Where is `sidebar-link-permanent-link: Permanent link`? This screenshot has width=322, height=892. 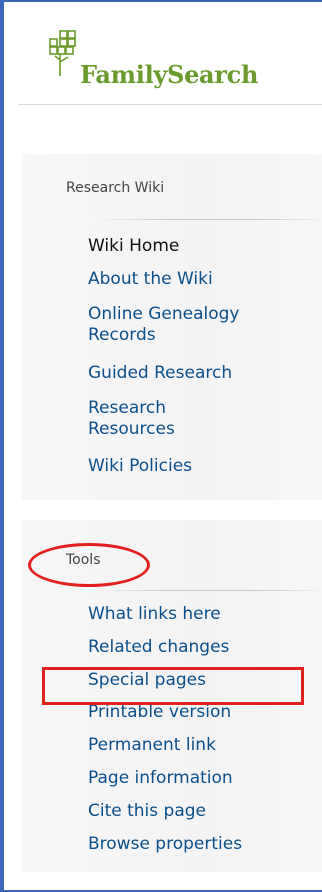
sidebar-link-permanent-link: Permanent link is located at coordinates (152, 745).